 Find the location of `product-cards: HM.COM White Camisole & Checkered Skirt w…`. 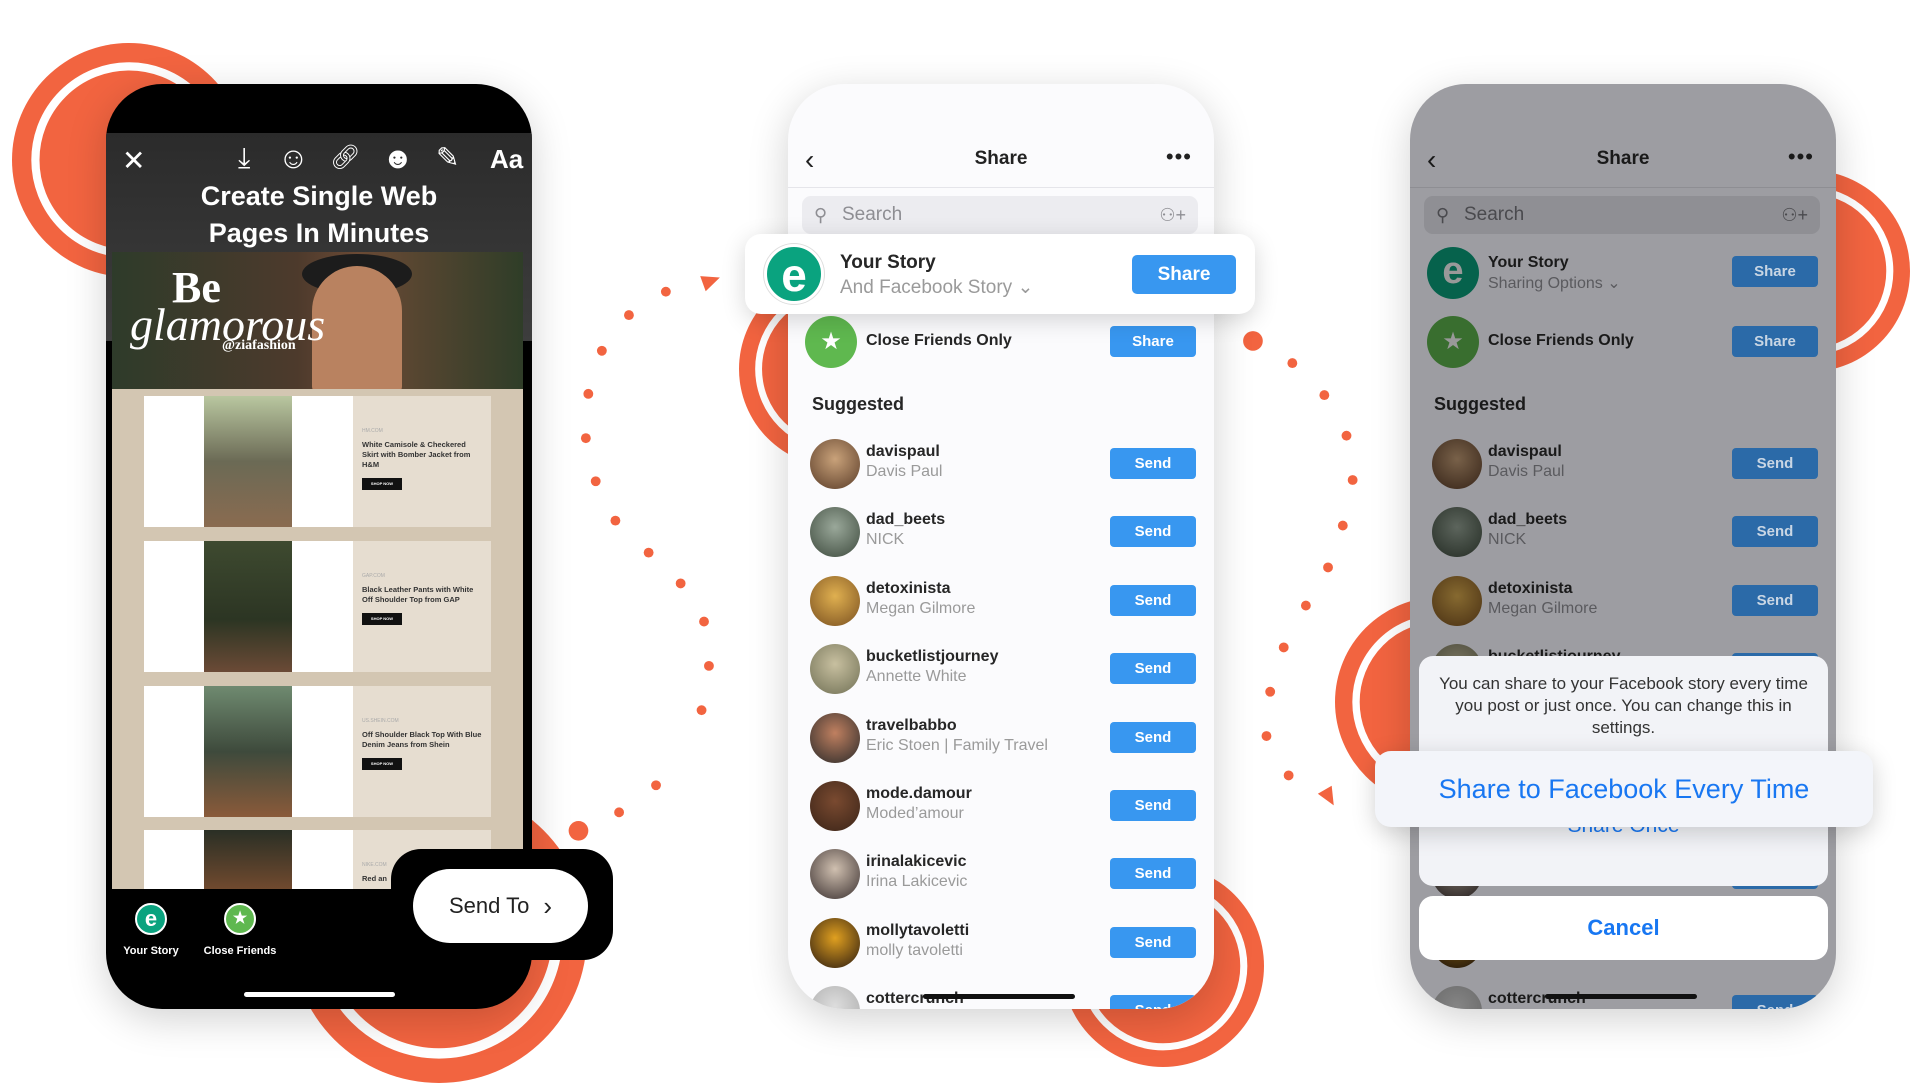

product-cards: HM.COM White Camisole & Checkered Skirt w… is located at coordinates (317, 639).